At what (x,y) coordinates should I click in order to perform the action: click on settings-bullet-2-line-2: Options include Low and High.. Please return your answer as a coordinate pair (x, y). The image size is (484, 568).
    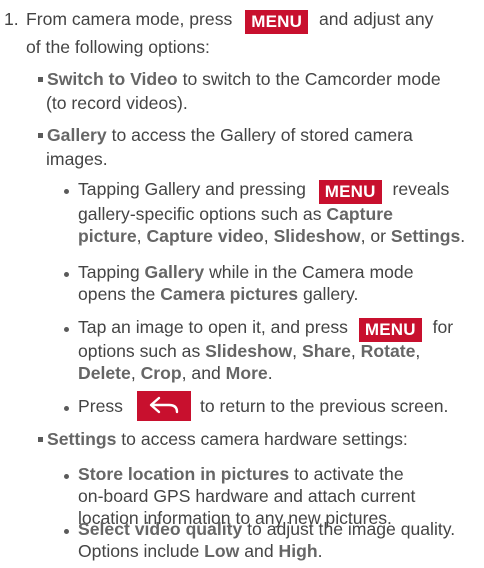
    Looking at the image, I should click on (200, 551).